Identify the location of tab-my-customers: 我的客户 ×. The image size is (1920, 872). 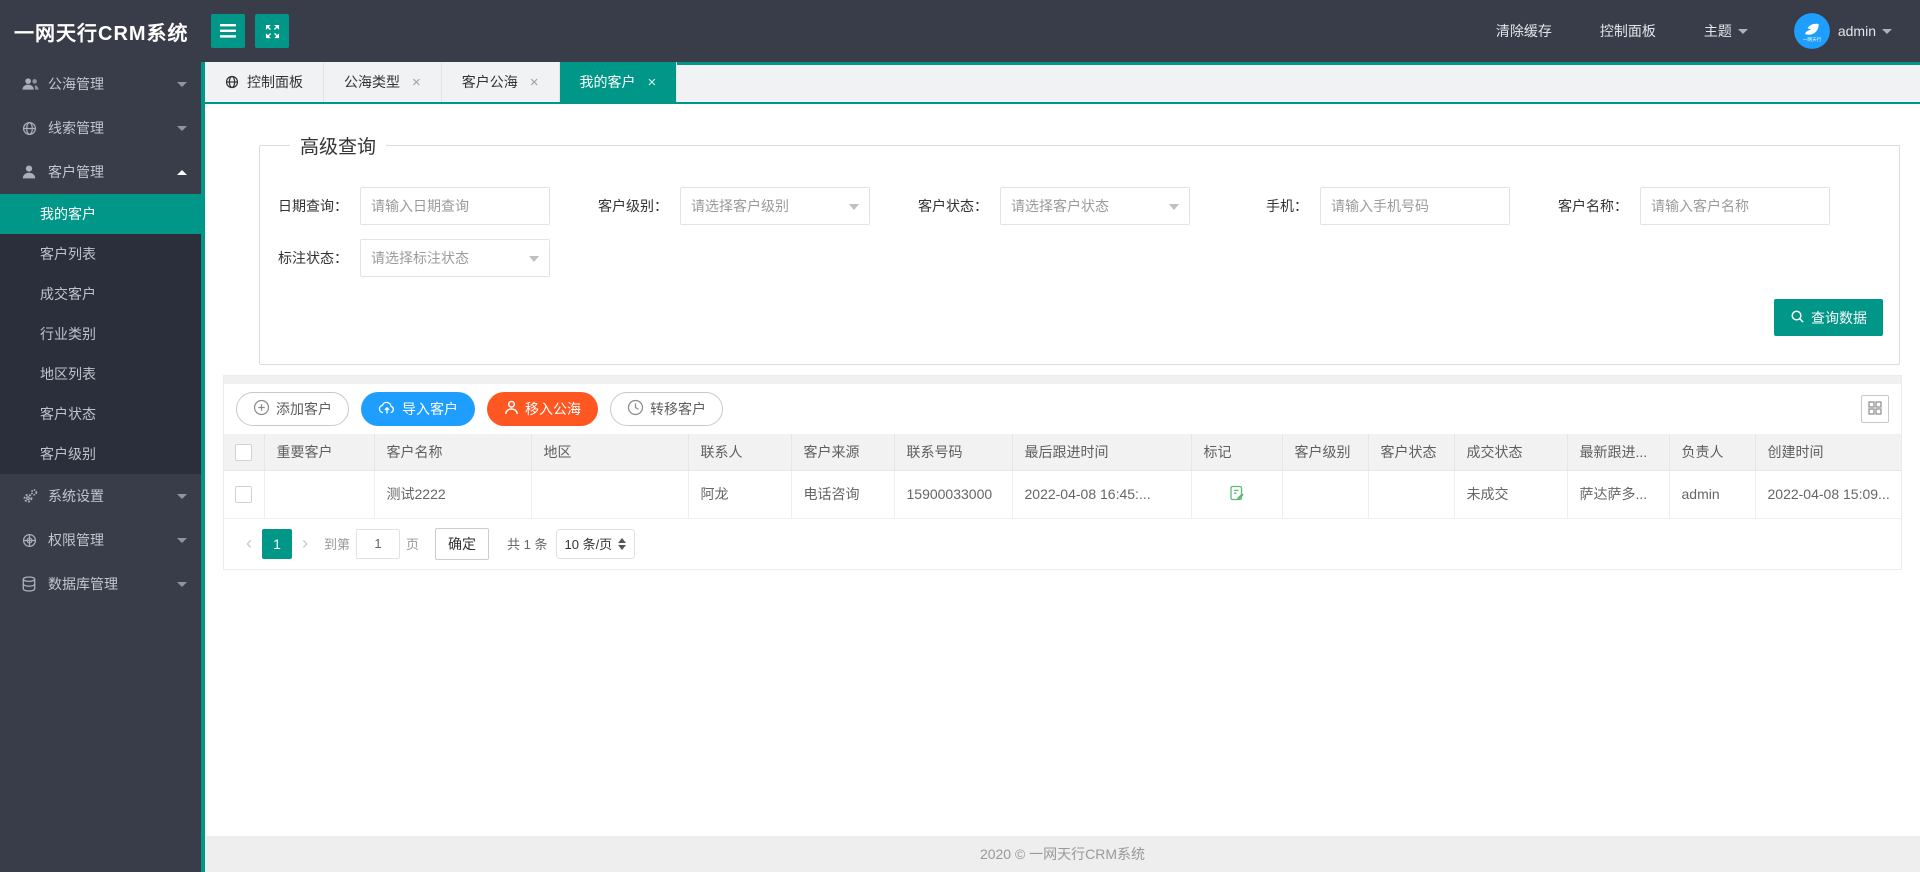
(618, 82).